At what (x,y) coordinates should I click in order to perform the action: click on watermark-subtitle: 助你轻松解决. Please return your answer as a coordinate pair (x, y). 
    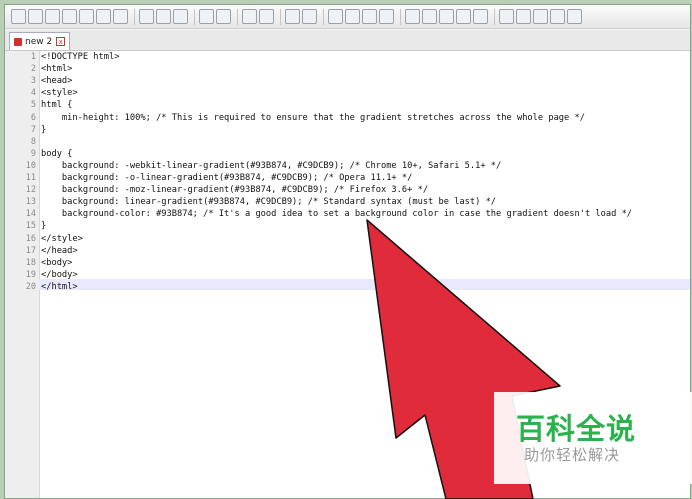
    Looking at the image, I should click on (572, 455).